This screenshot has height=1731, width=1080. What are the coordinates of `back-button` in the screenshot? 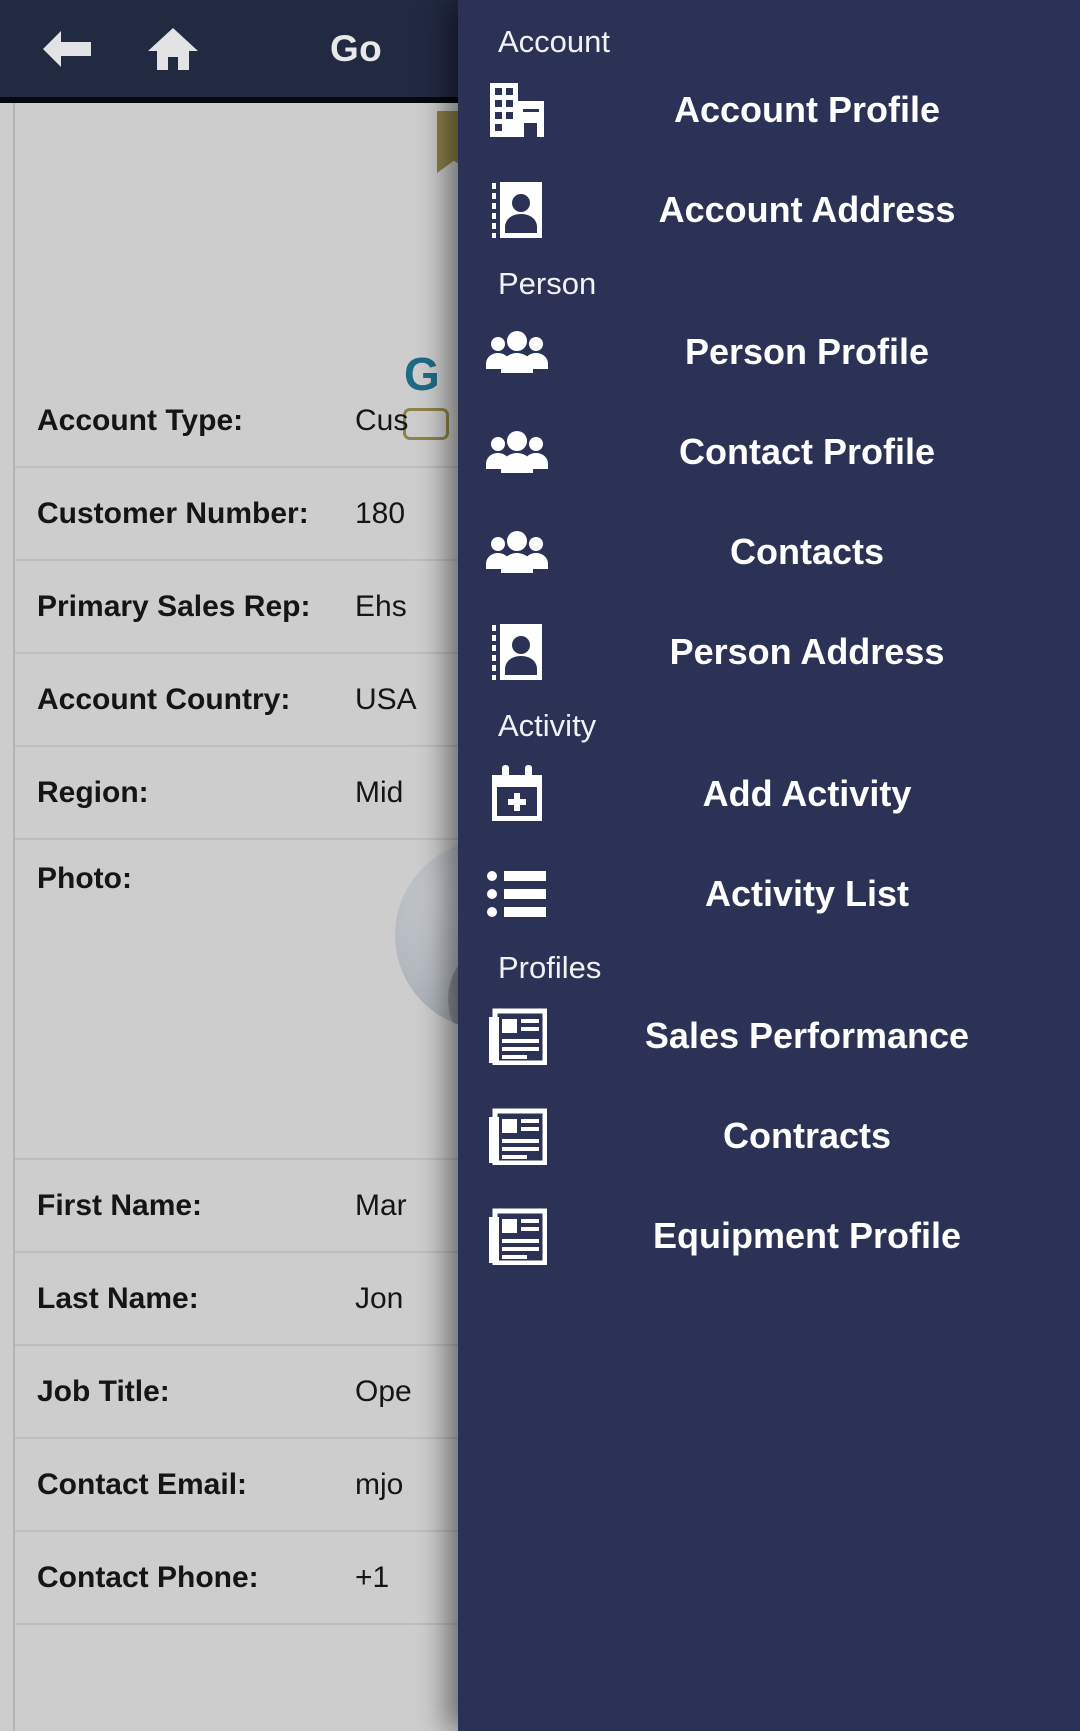 It's located at (67, 49).